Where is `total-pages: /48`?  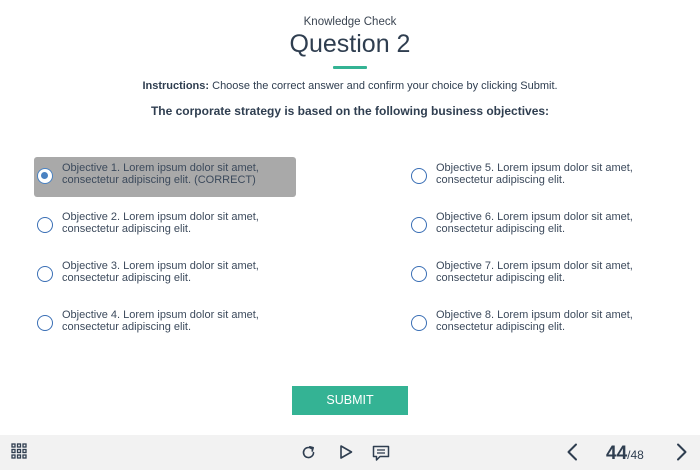
total-pages: /48 is located at coordinates (635, 455).